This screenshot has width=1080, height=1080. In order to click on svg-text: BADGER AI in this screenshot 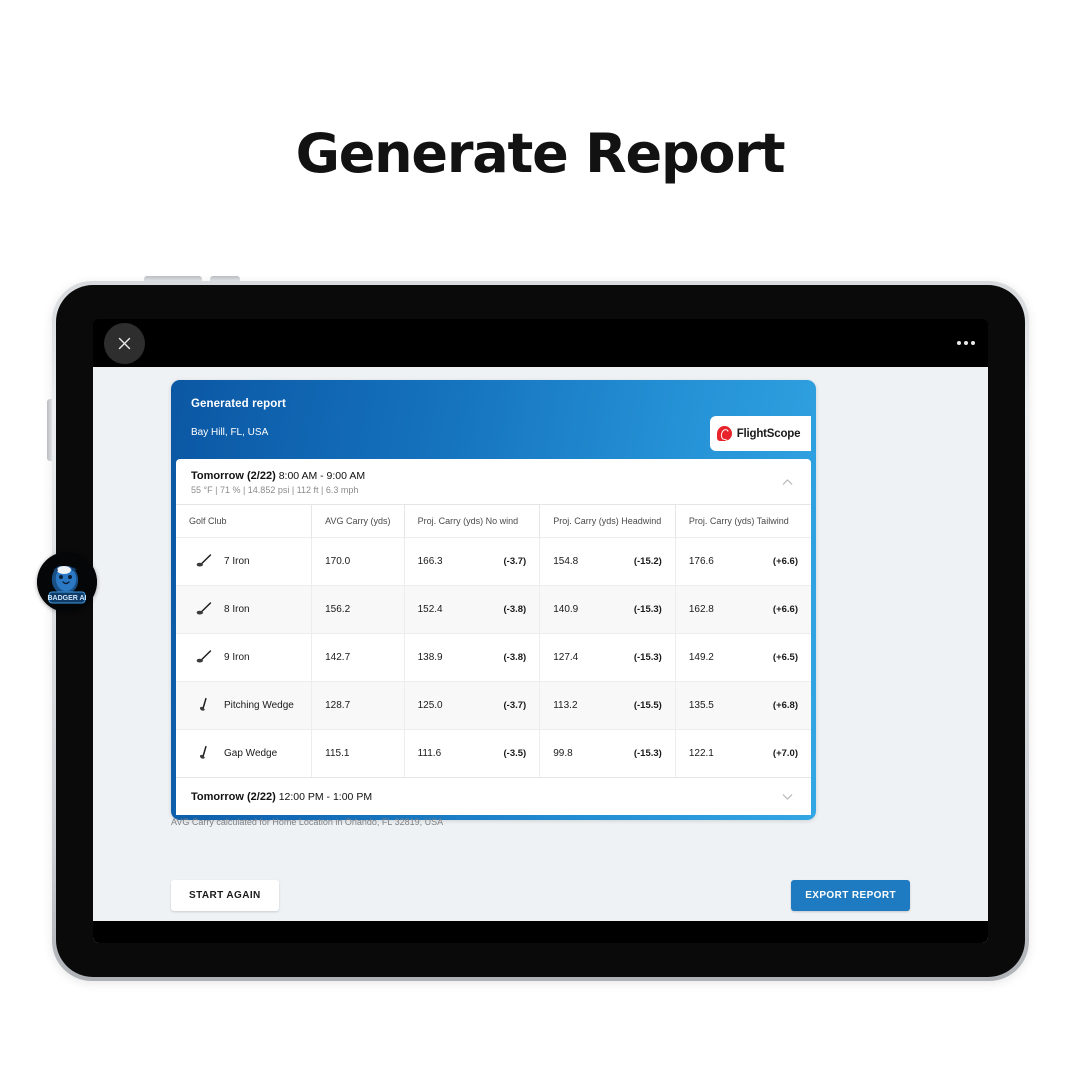, I will do `click(66, 598)`.